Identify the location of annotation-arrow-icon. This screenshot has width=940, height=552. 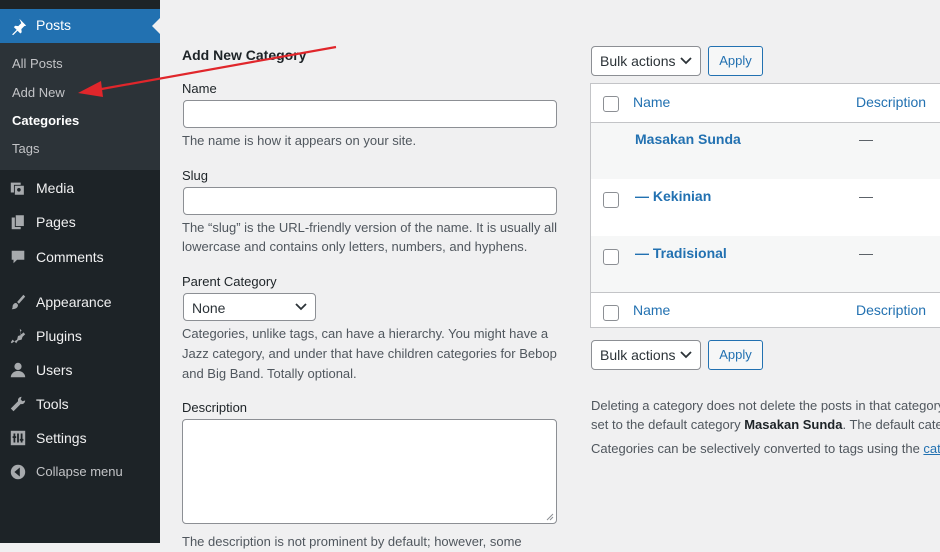
(207, 71).